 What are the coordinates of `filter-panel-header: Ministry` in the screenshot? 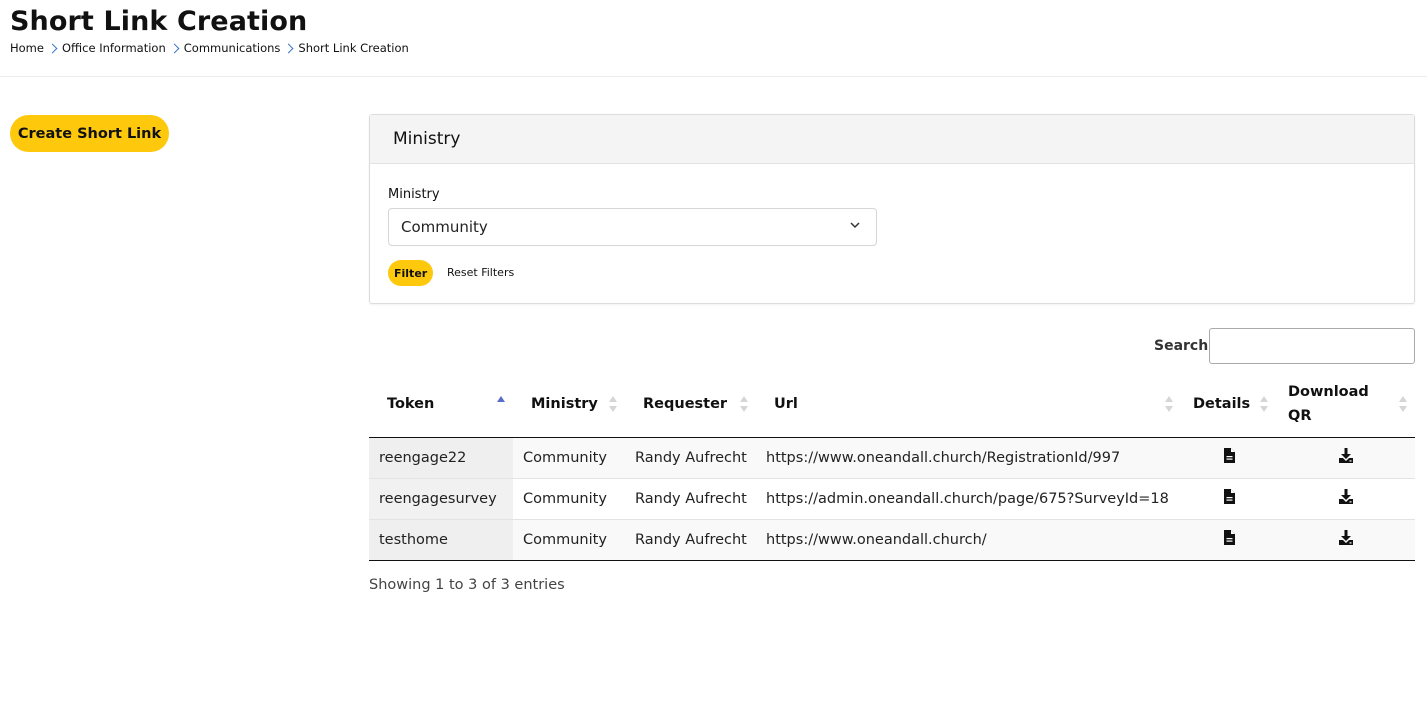 It's located at (892, 139).